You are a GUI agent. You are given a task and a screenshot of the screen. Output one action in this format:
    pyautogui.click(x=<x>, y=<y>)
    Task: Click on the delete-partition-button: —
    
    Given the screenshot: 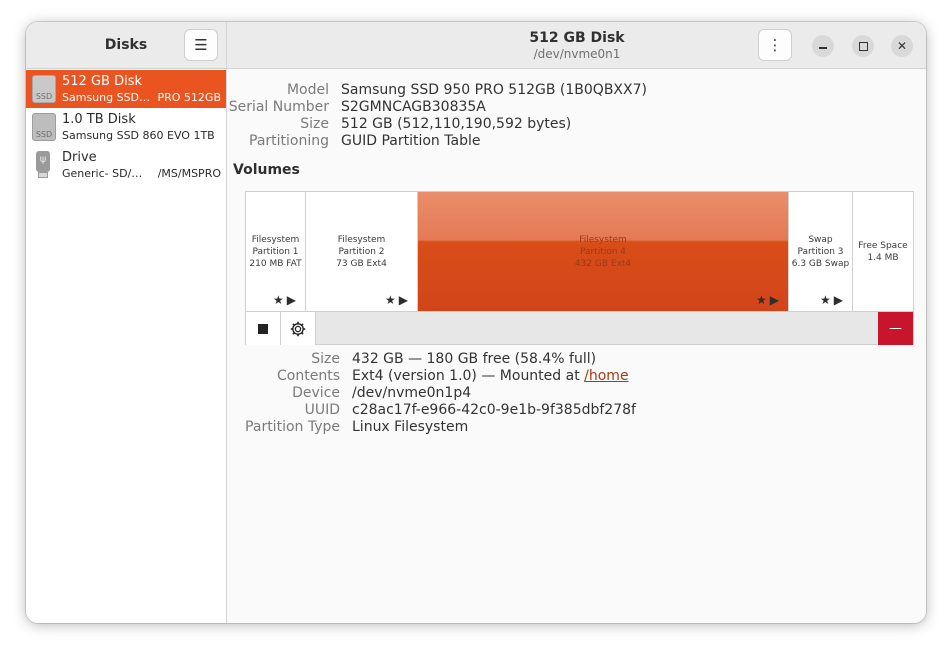 What is the action you would take?
    pyautogui.click(x=895, y=328)
    